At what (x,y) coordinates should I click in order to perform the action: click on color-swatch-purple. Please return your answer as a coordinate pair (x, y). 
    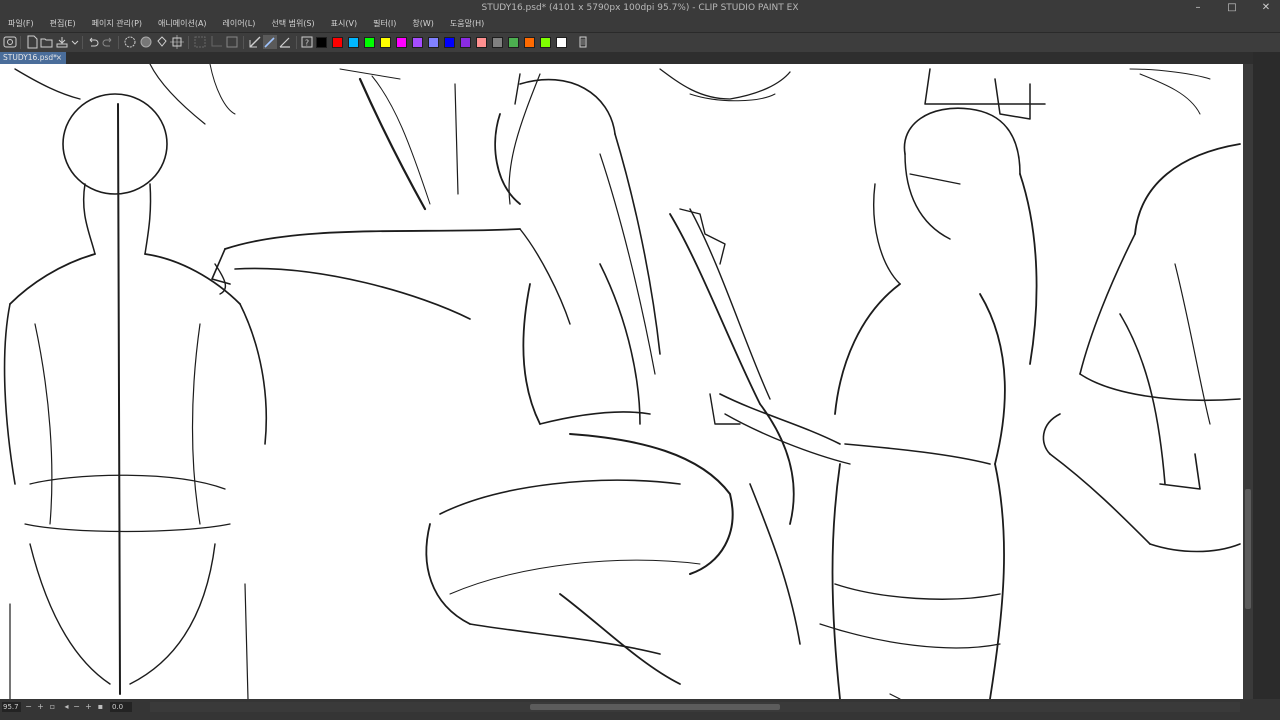
    Looking at the image, I should click on (417, 42).